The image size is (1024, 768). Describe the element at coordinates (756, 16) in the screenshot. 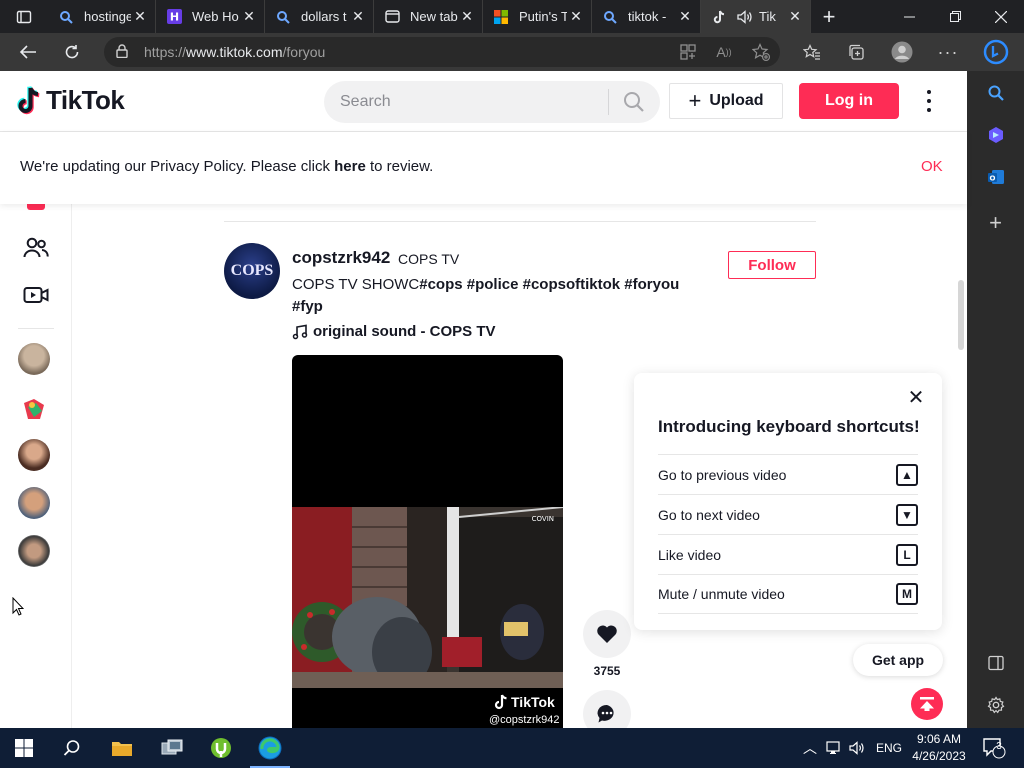

I see `browser-tab-active: Tik ✕` at that location.